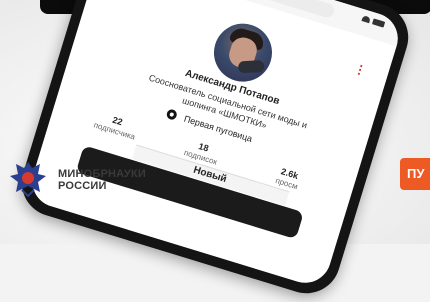  I want to click on side-button: ПУ, so click(415, 174).